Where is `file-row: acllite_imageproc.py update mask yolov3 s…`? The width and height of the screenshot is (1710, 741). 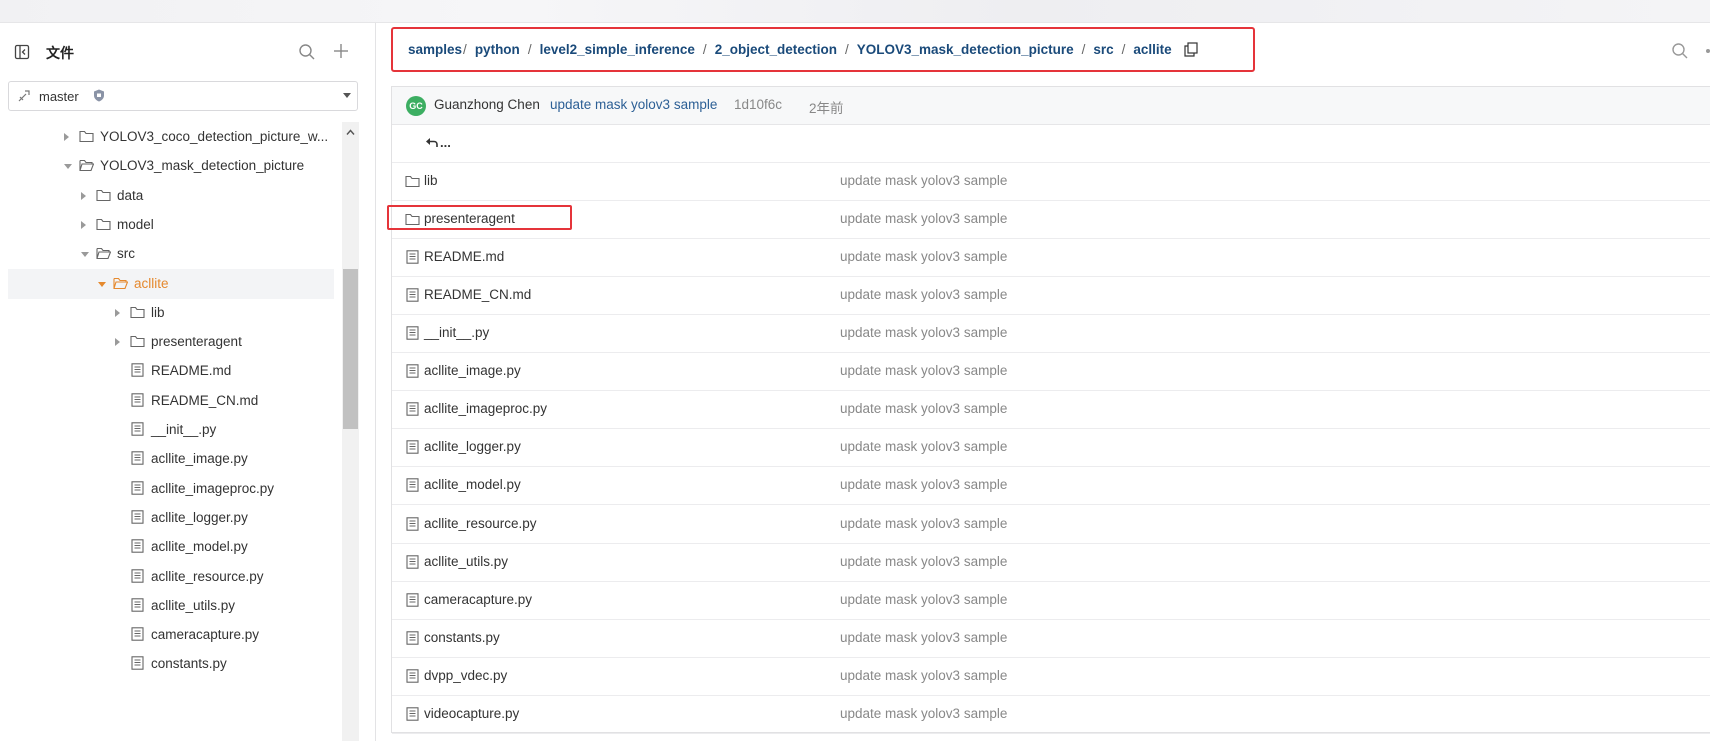
file-row: acllite_imageproc.py update mask yolov3 s… is located at coordinates (1051, 410).